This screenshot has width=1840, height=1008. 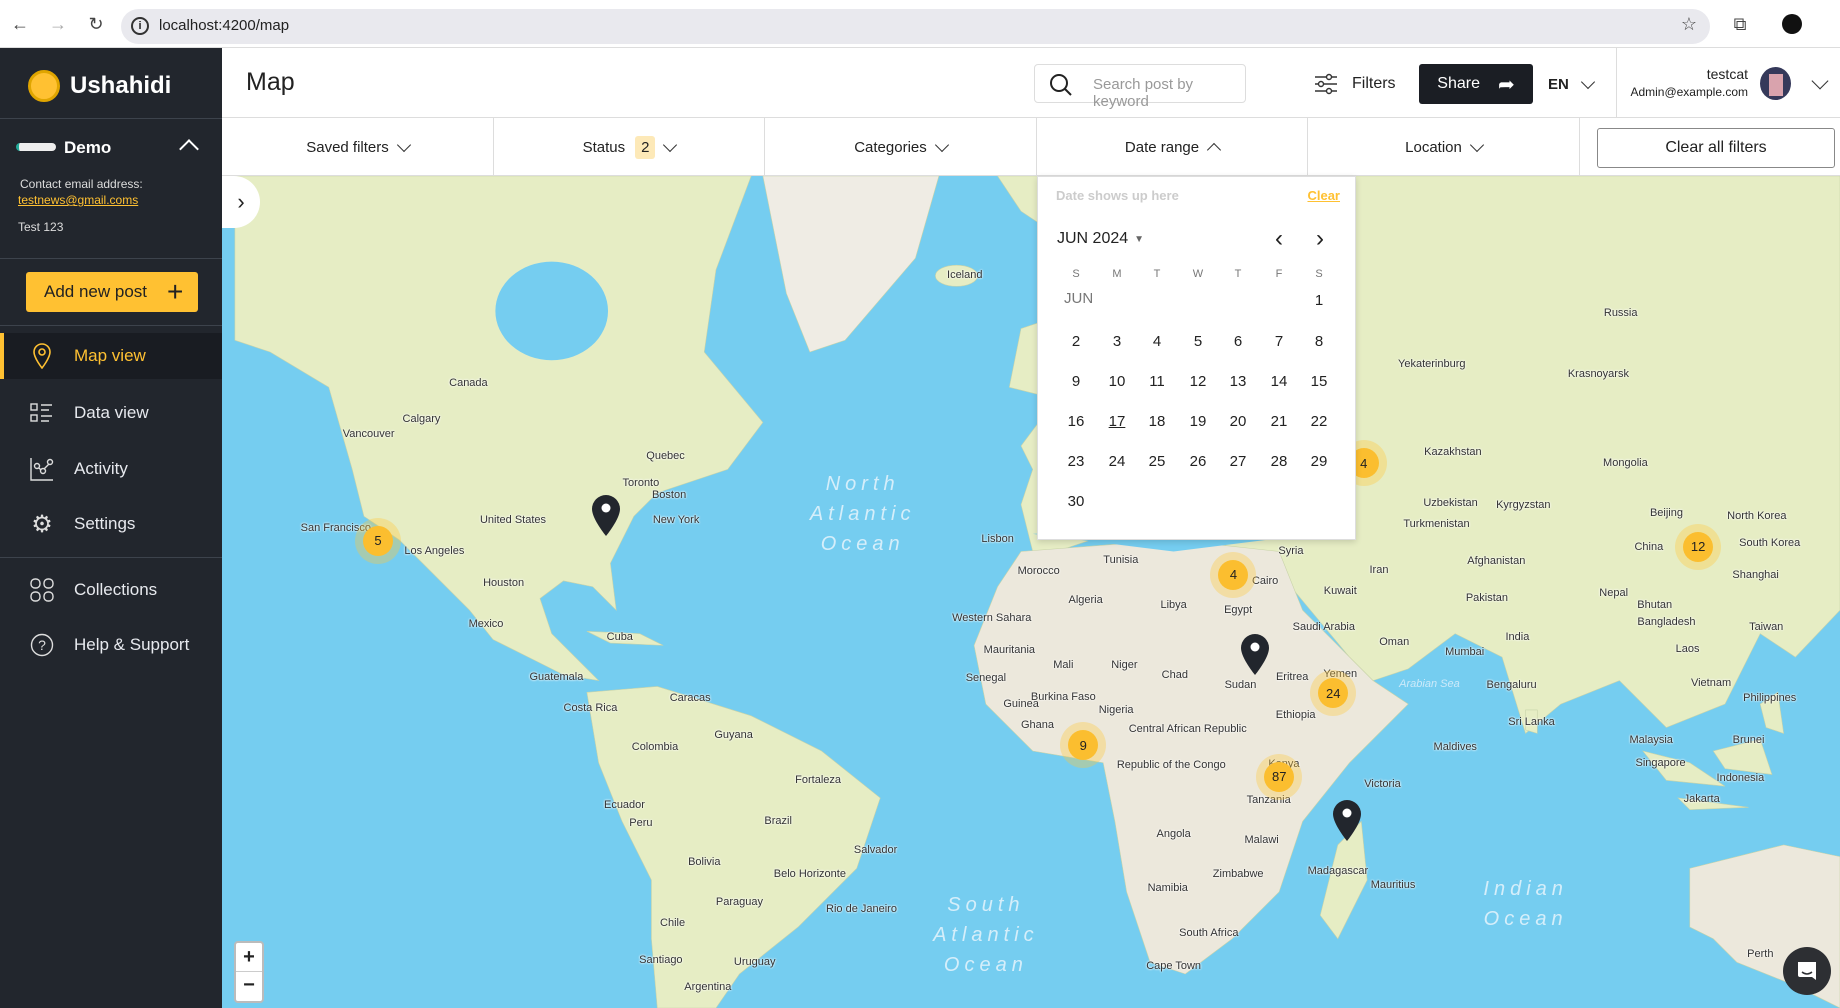 I want to click on sidebar-item-map-view: Map view, so click(x=111, y=356).